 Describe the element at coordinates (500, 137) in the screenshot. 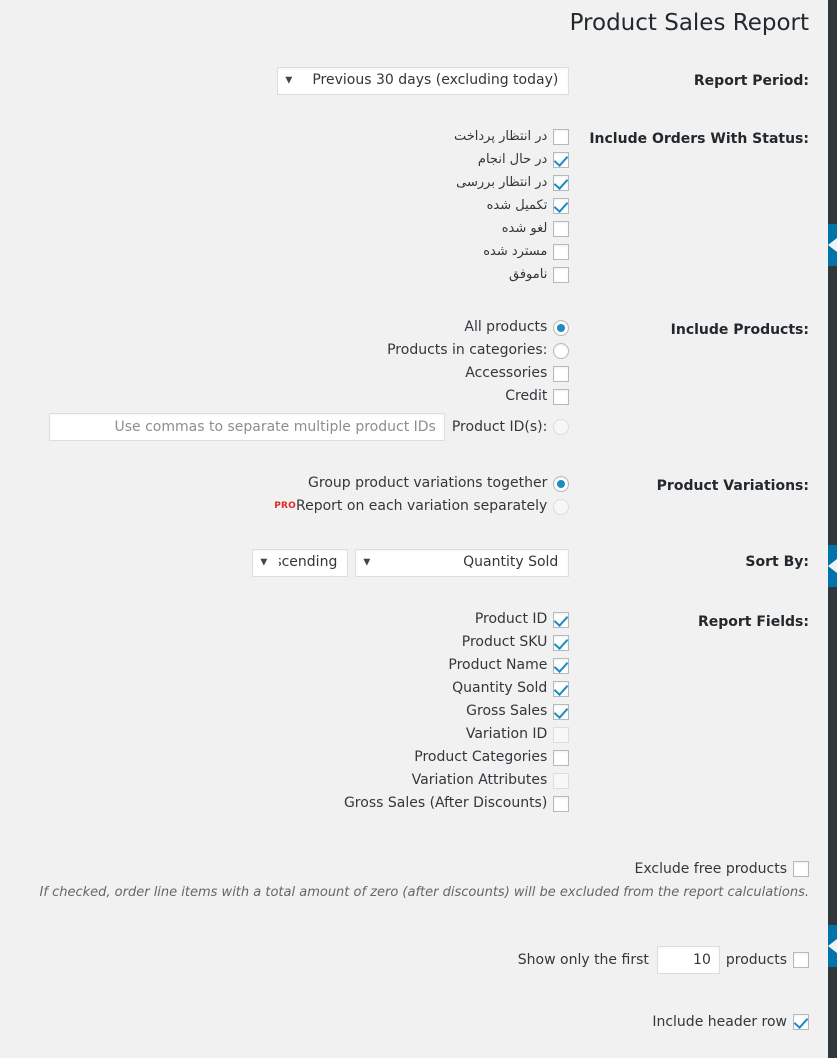

I see `order-status-label-0: در انتظار پرداخت` at that location.